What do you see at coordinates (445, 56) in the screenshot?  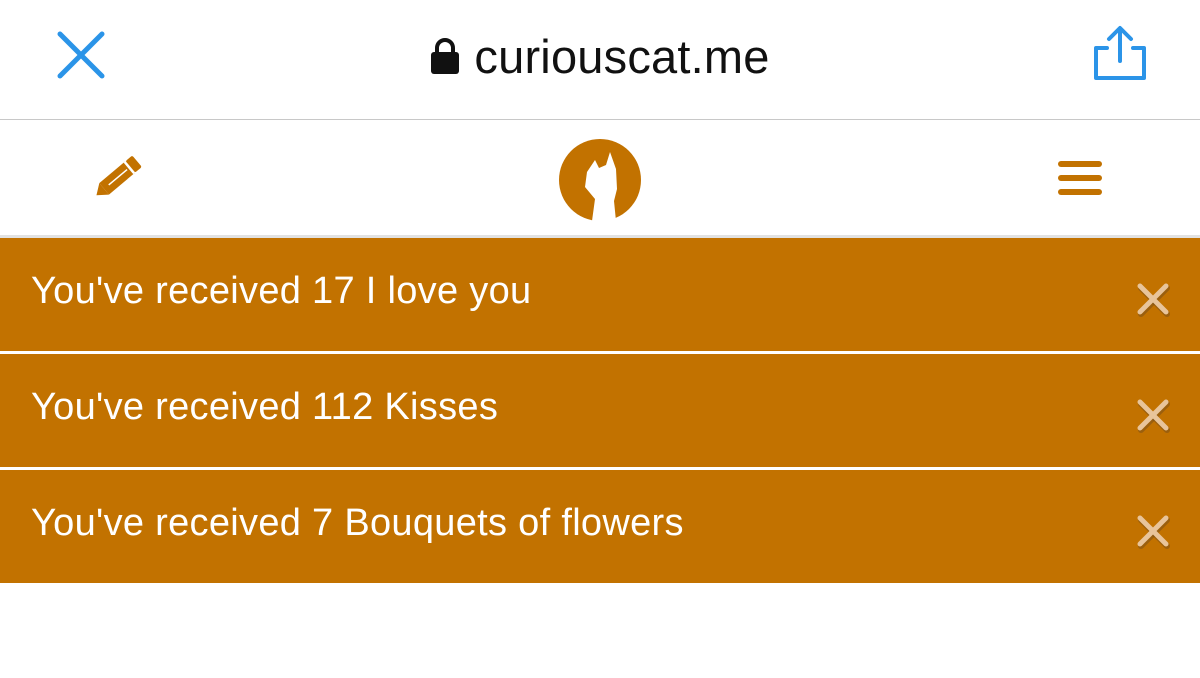 I see `lock-icon` at bounding box center [445, 56].